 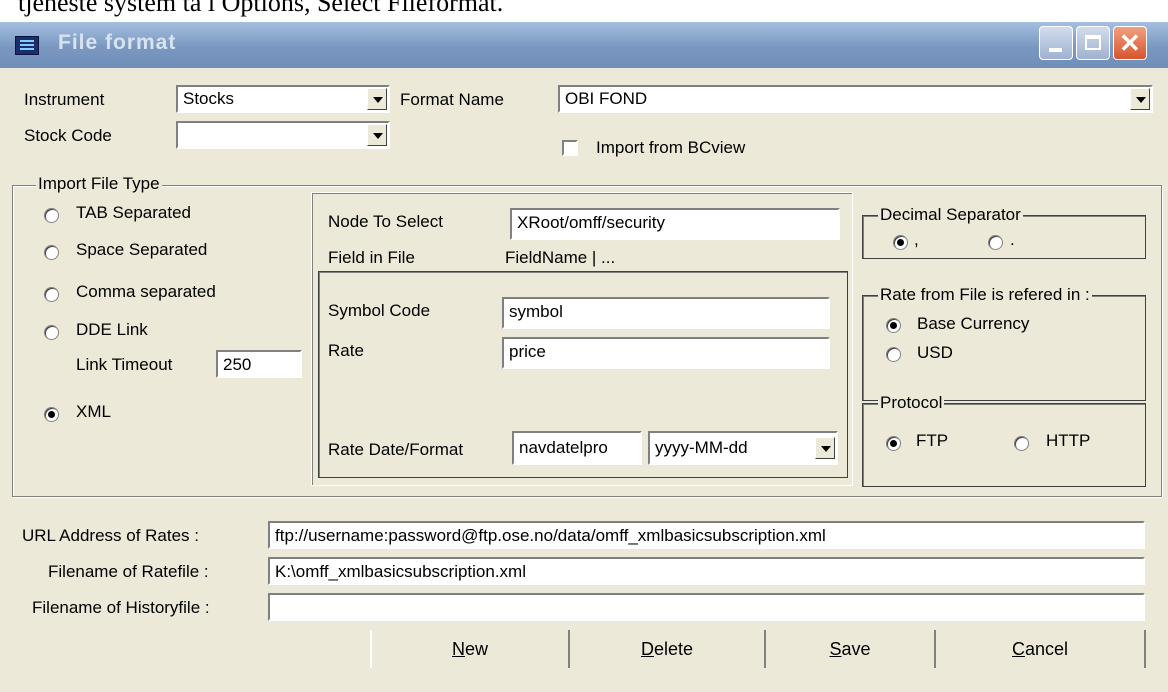 I want to click on decimal-separator-title: Decimal Separator, so click(x=950, y=215).